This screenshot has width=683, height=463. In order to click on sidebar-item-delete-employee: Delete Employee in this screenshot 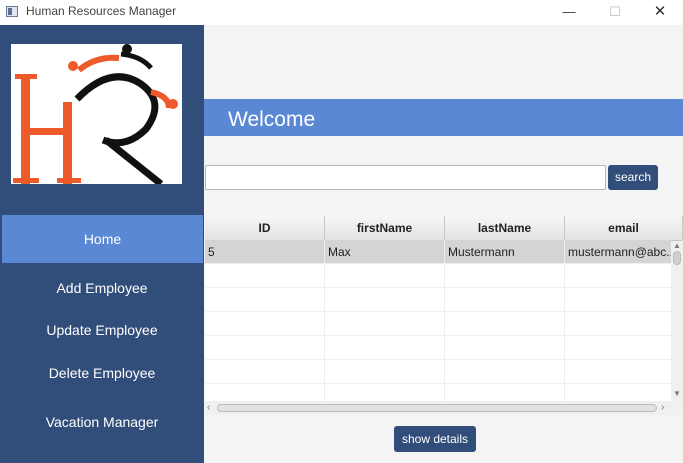, I will do `click(102, 373)`.